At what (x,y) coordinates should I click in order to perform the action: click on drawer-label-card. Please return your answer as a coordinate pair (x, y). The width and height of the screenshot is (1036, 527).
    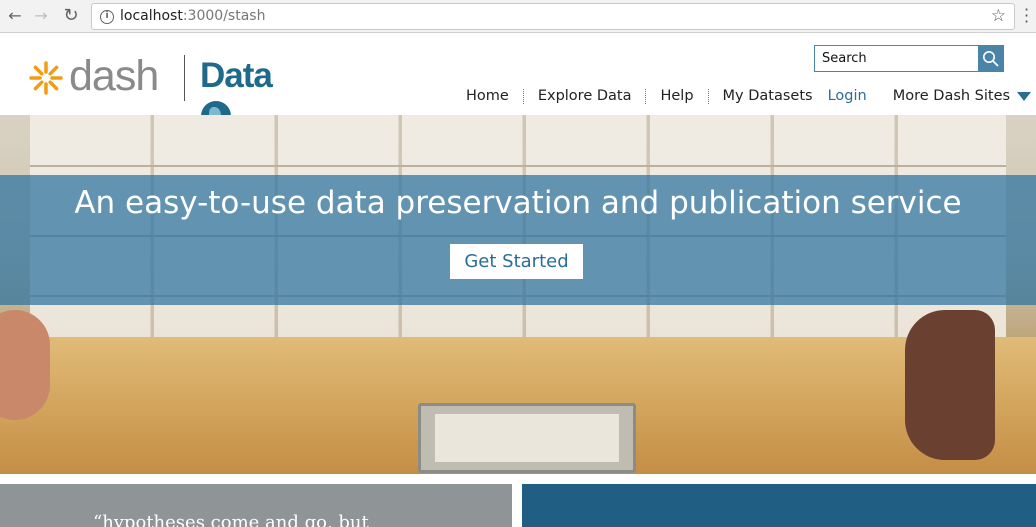
    Looking at the image, I should click on (527, 438).